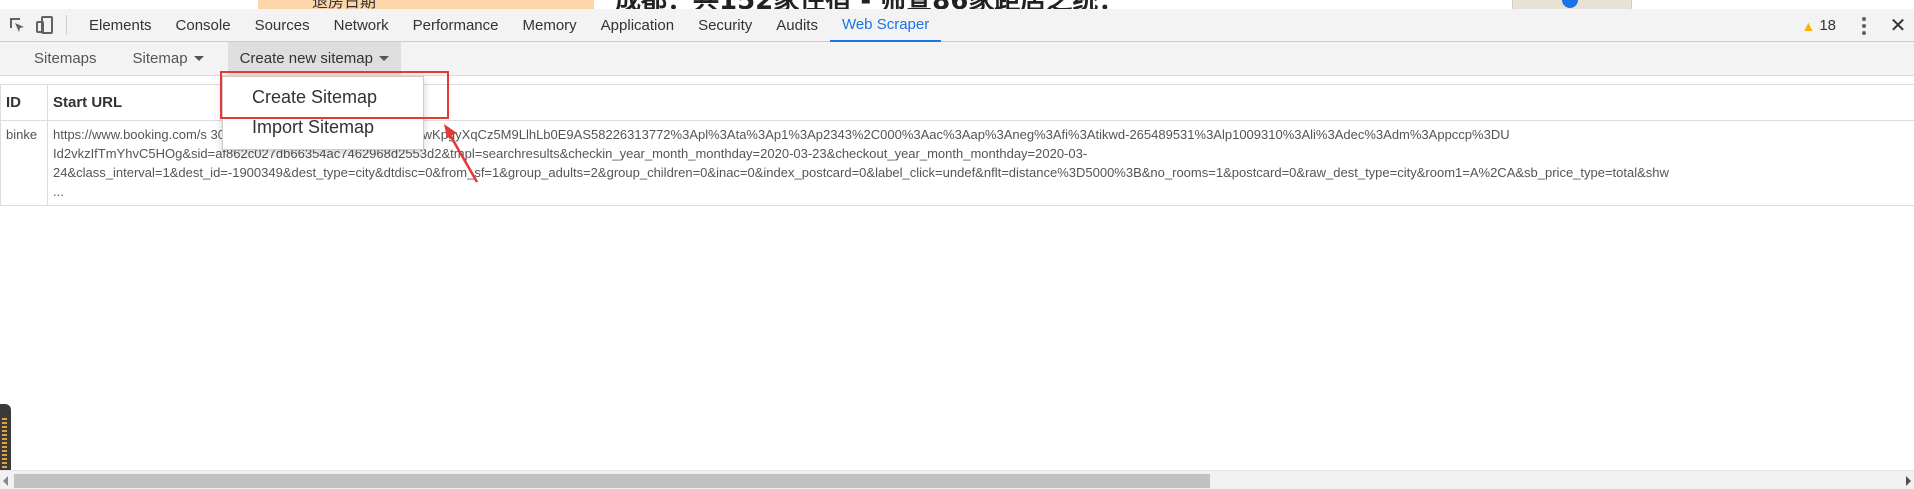 This screenshot has width=1914, height=489. I want to click on tab-memory: Memory, so click(550, 25).